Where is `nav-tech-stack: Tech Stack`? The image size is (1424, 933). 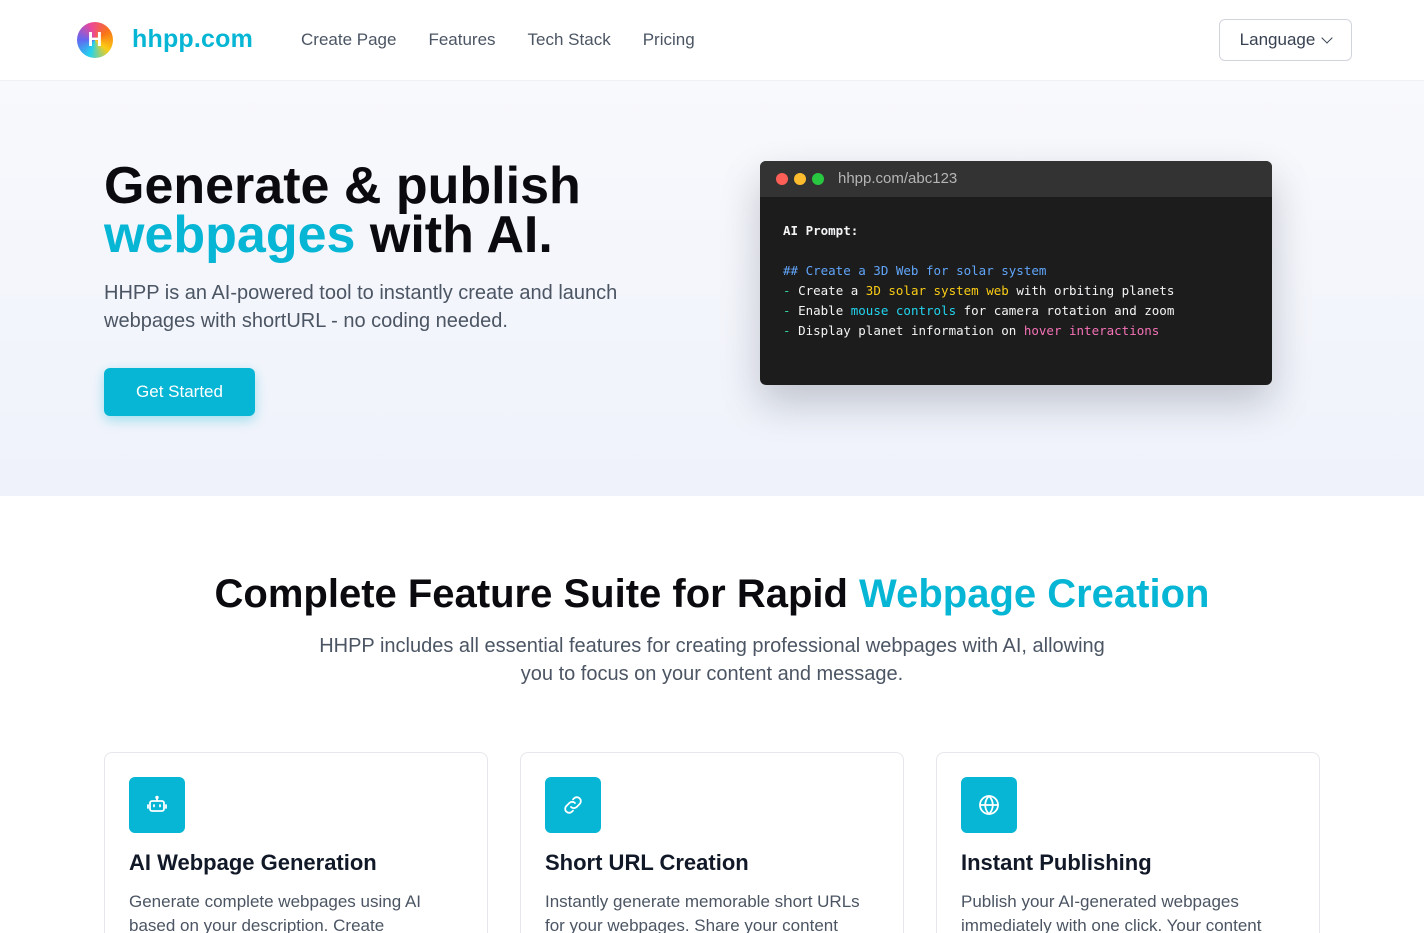 nav-tech-stack: Tech Stack is located at coordinates (569, 40).